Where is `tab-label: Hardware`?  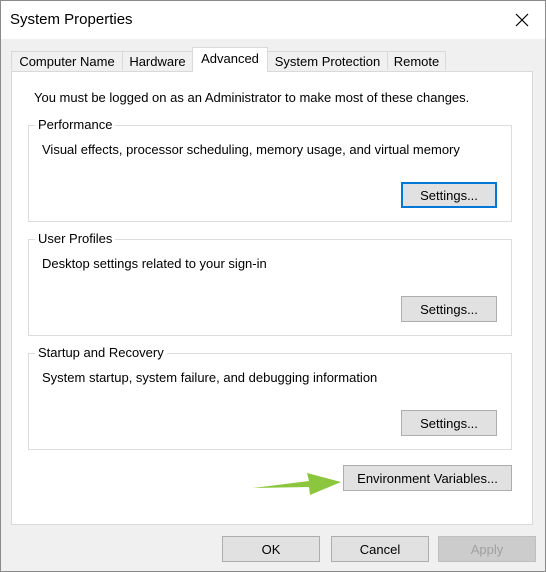 tab-label: Hardware is located at coordinates (157, 61).